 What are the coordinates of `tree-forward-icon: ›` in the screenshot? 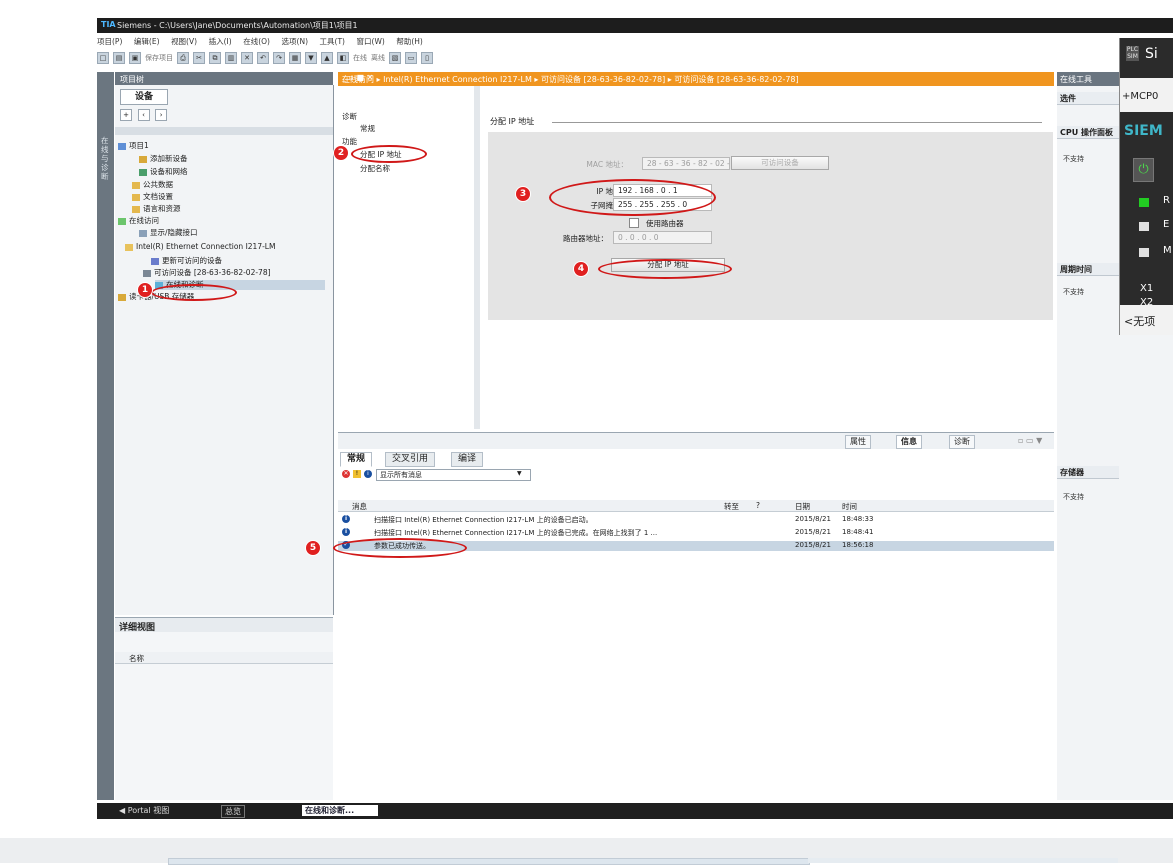 It's located at (161, 115).